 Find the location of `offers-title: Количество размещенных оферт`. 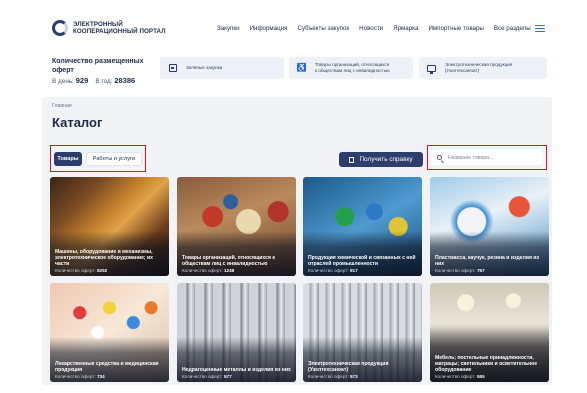

offers-title: Количество размещенных оферт is located at coordinates (98, 66).